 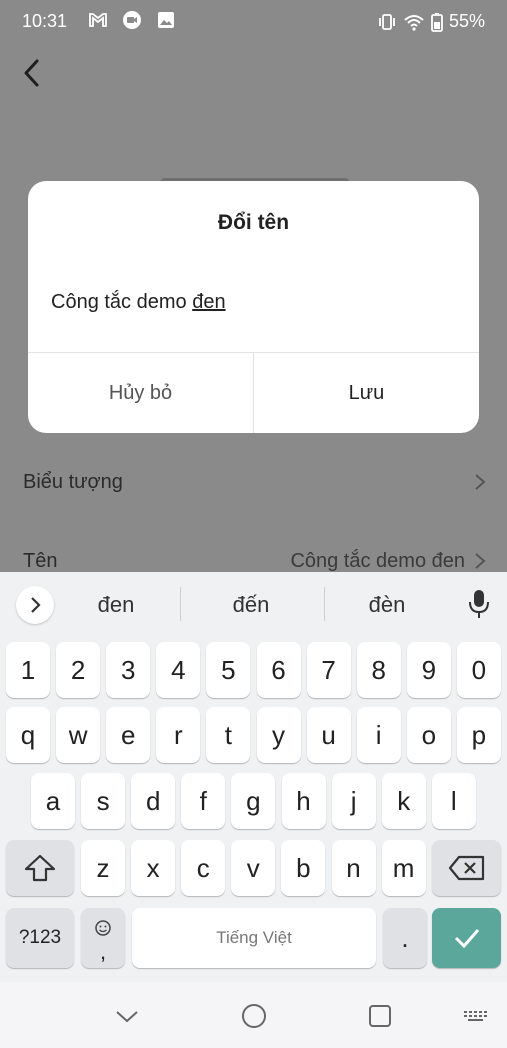 What do you see at coordinates (127, 1016) in the screenshot?
I see `hide-keyboard-icon` at bounding box center [127, 1016].